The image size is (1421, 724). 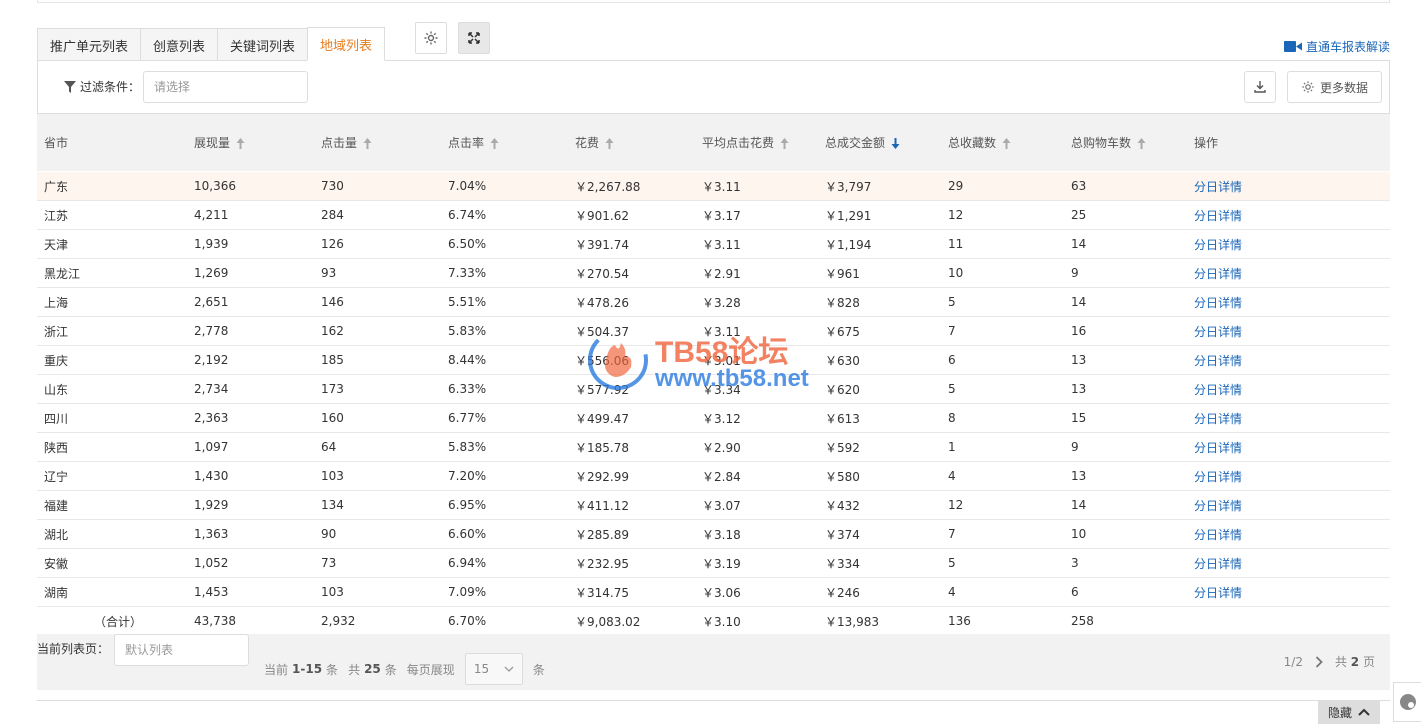 I want to click on total-count: 25, so click(x=372, y=669).